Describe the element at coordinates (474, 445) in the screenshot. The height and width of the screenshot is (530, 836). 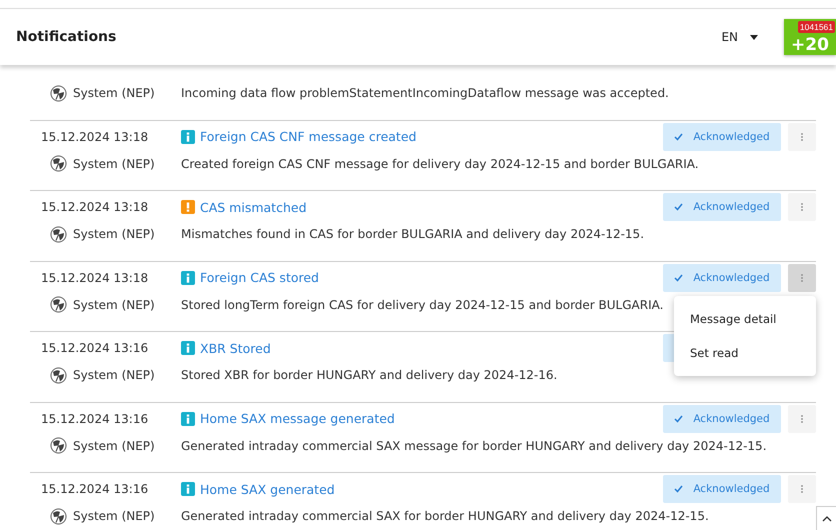
I see `notification-message: Generated intraday commercial SAX message for border HUNGARY and delivery day 2024-12-15.` at that location.